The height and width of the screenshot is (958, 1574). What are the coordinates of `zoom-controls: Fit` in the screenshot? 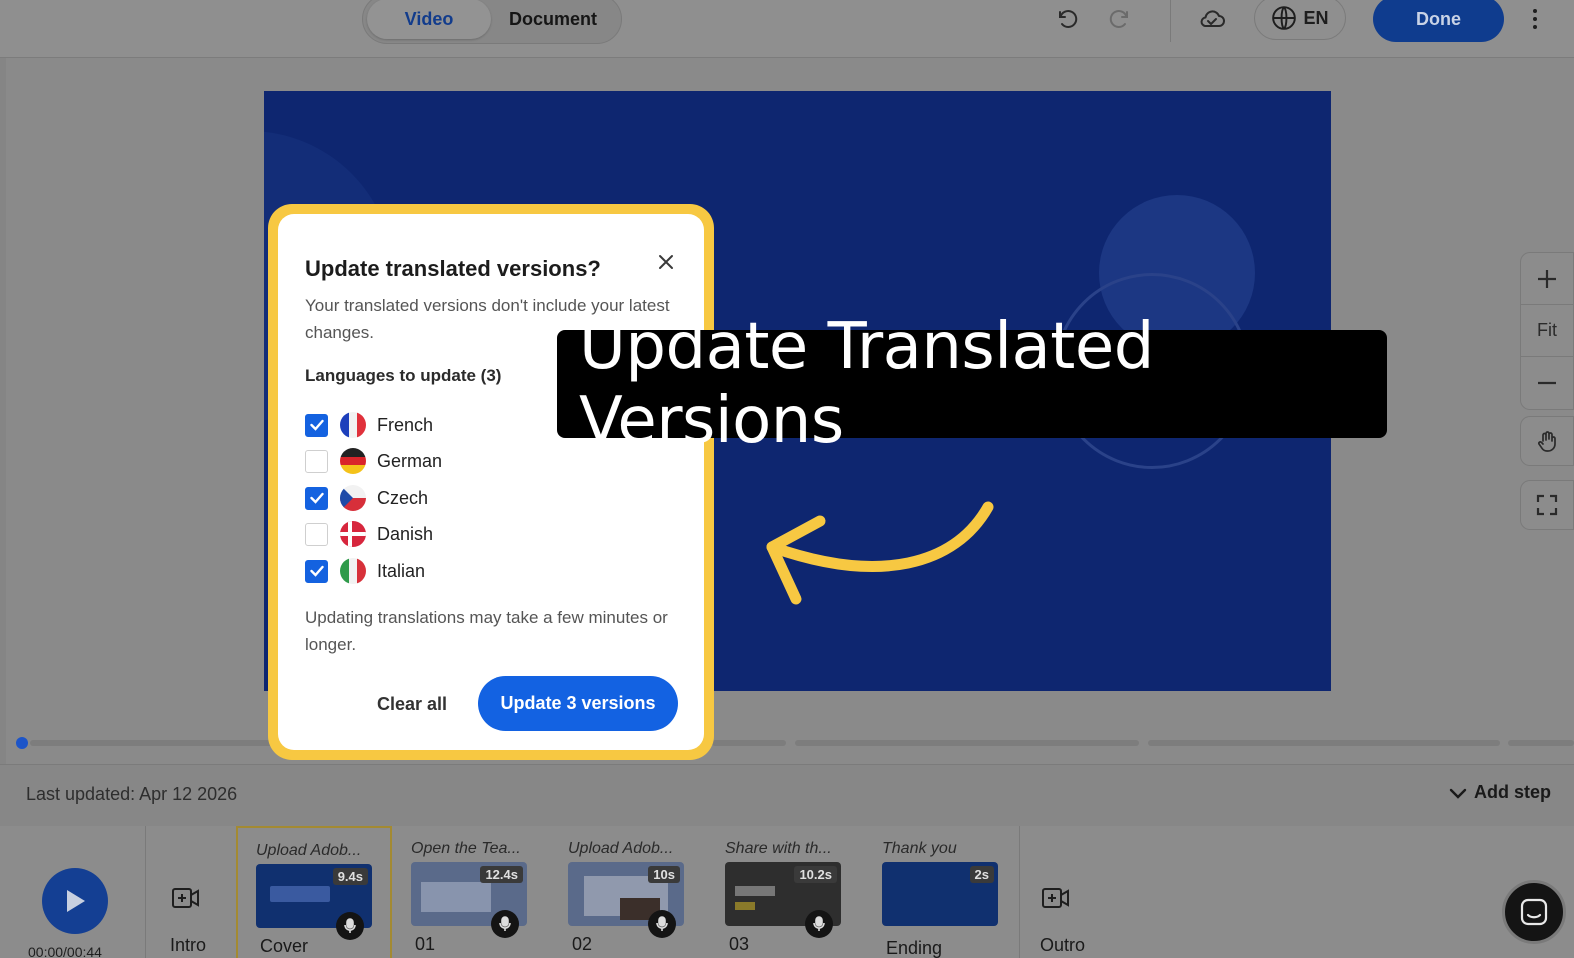 It's located at (1547, 331).